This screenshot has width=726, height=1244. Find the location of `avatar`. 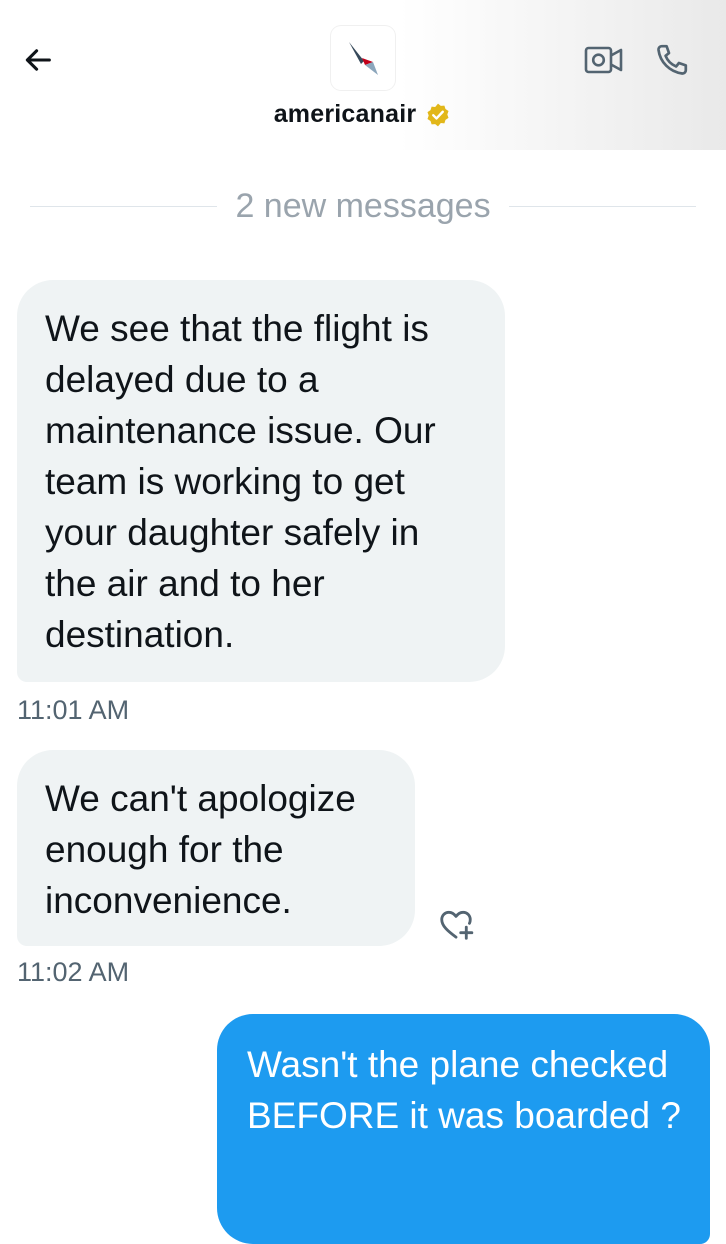

avatar is located at coordinates (363, 58).